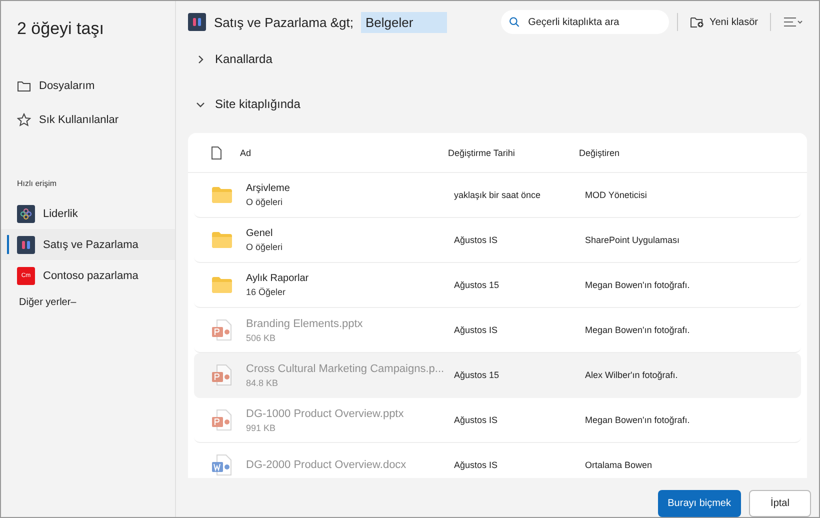  I want to click on dialog-title: 2 öğeyi taşı, so click(60, 29).